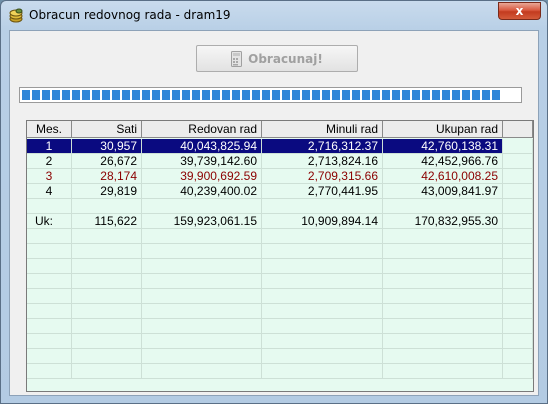  I want to click on cell-redovan-rad: 39,900,692.59, so click(202, 176).